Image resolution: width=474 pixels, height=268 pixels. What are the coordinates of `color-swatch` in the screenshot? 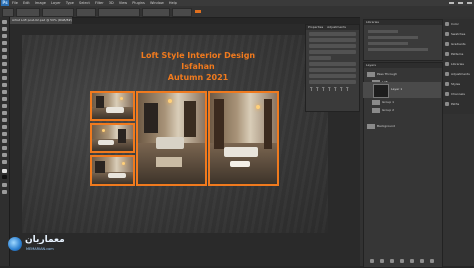 It's located at (198, 11).